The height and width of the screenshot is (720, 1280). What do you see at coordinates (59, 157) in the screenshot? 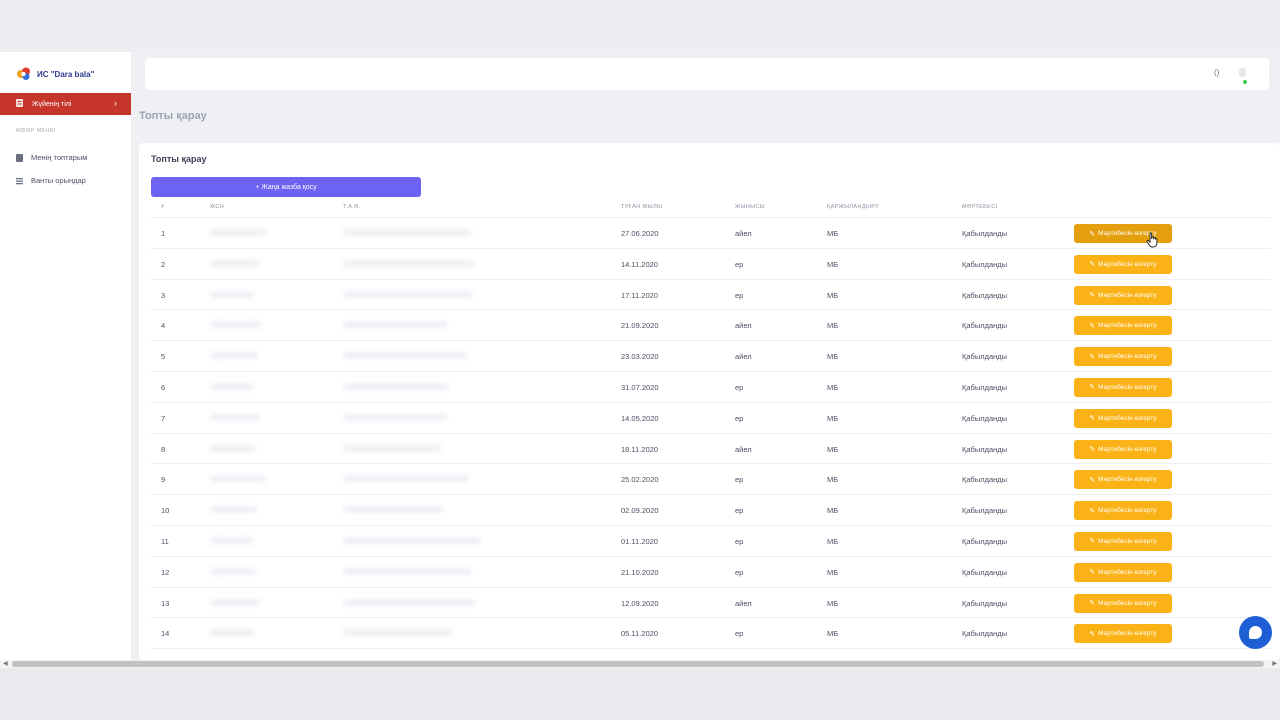
I see `sidebar-item-label: Менің топтарым` at bounding box center [59, 157].